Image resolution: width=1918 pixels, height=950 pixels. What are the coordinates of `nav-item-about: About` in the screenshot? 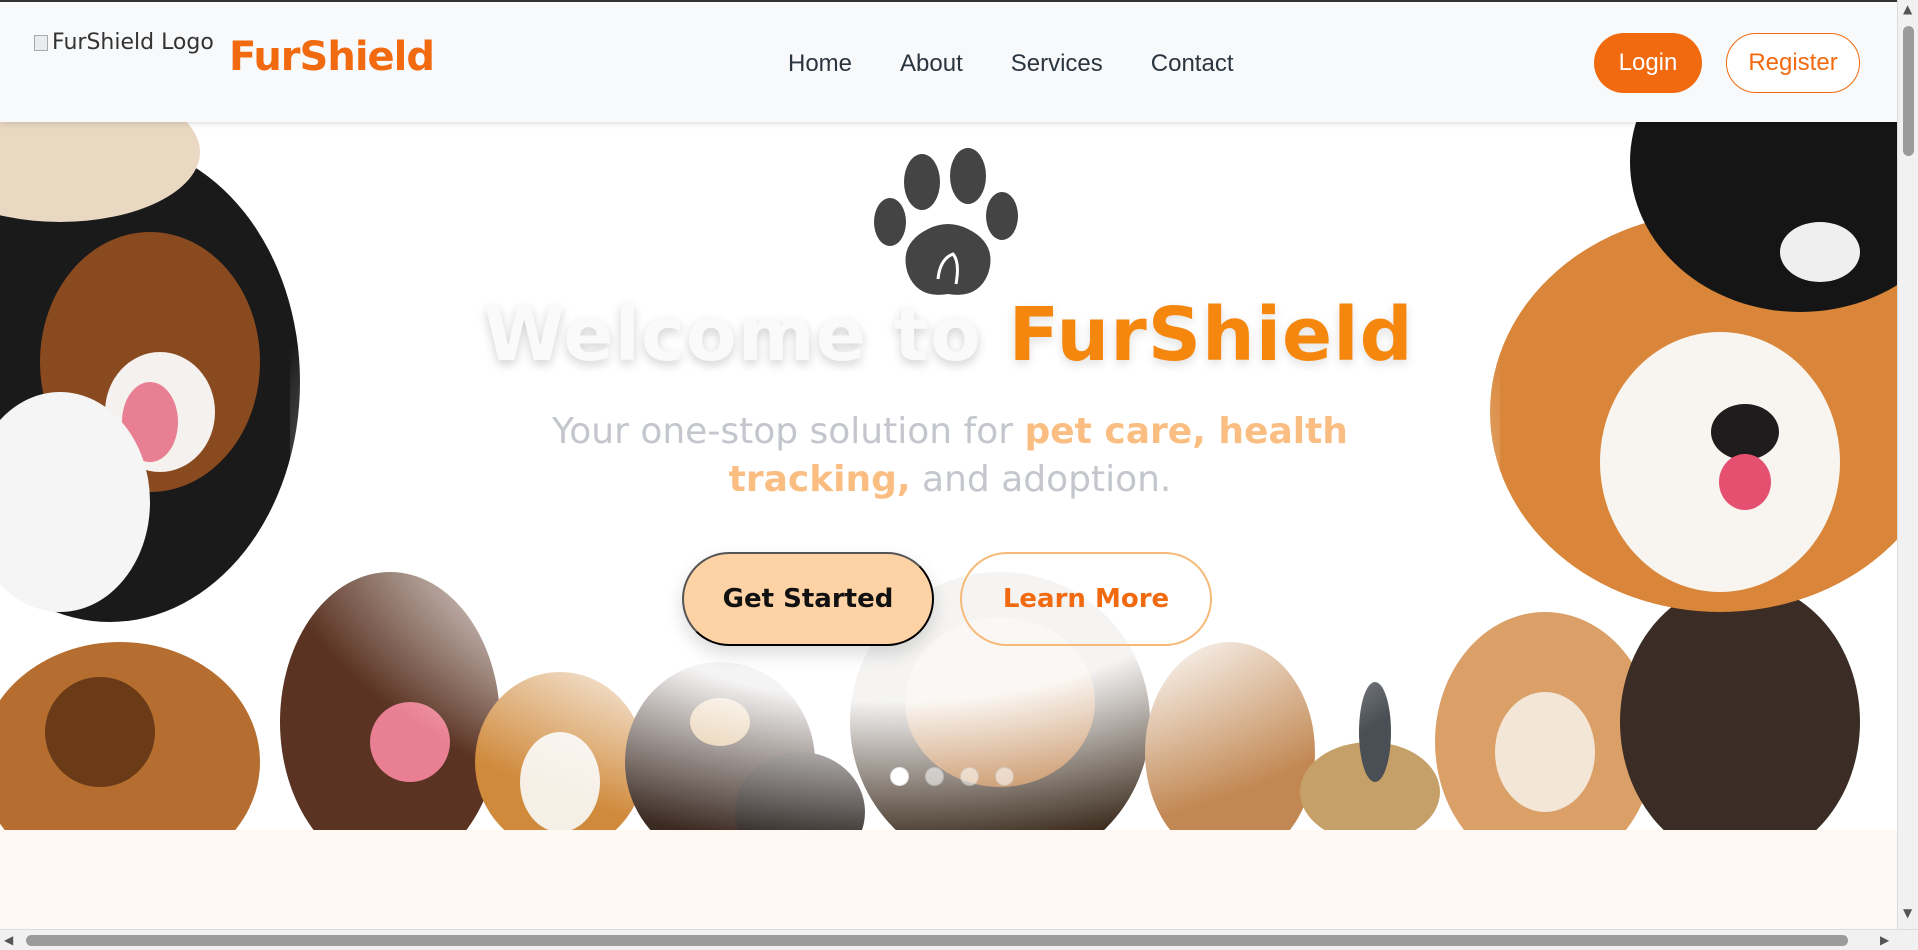 It's located at (931, 64).